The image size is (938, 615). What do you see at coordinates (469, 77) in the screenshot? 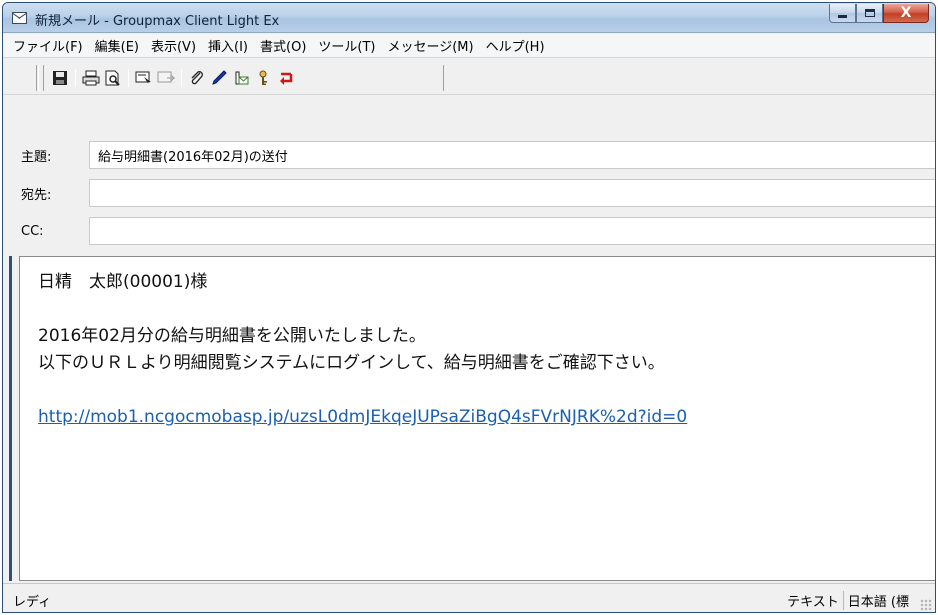
I see `toolbar` at bounding box center [469, 77].